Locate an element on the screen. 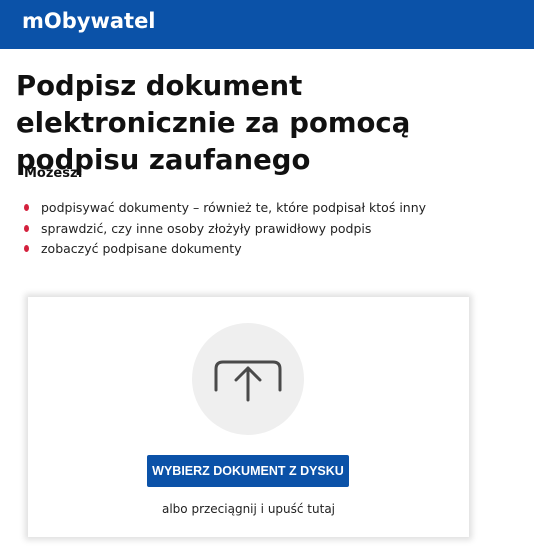  choose-file-button: WYBIERZ DOKUMENT Z DYSKU is located at coordinates (248, 471).